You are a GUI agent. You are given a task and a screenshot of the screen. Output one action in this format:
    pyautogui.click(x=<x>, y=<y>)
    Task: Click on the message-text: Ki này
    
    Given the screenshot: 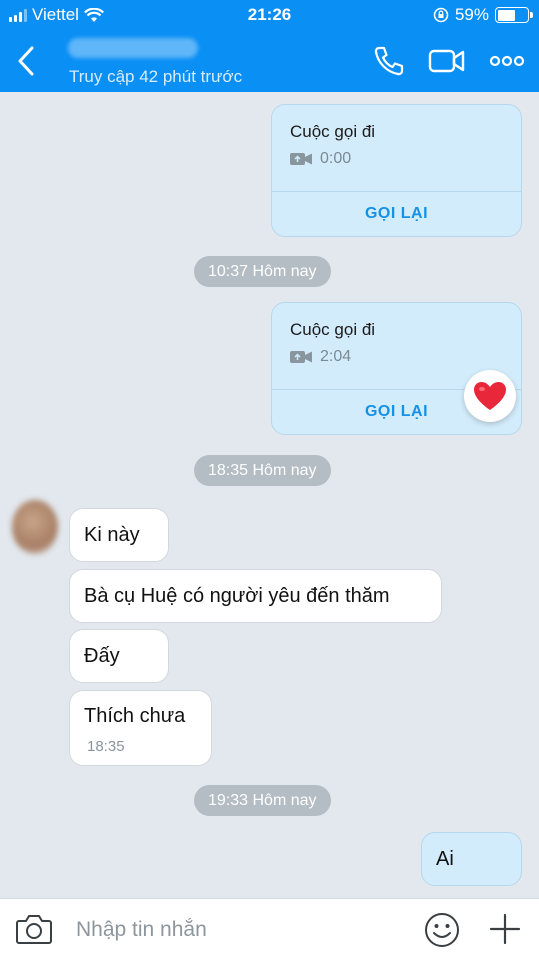 What is the action you would take?
    pyautogui.click(x=112, y=535)
    